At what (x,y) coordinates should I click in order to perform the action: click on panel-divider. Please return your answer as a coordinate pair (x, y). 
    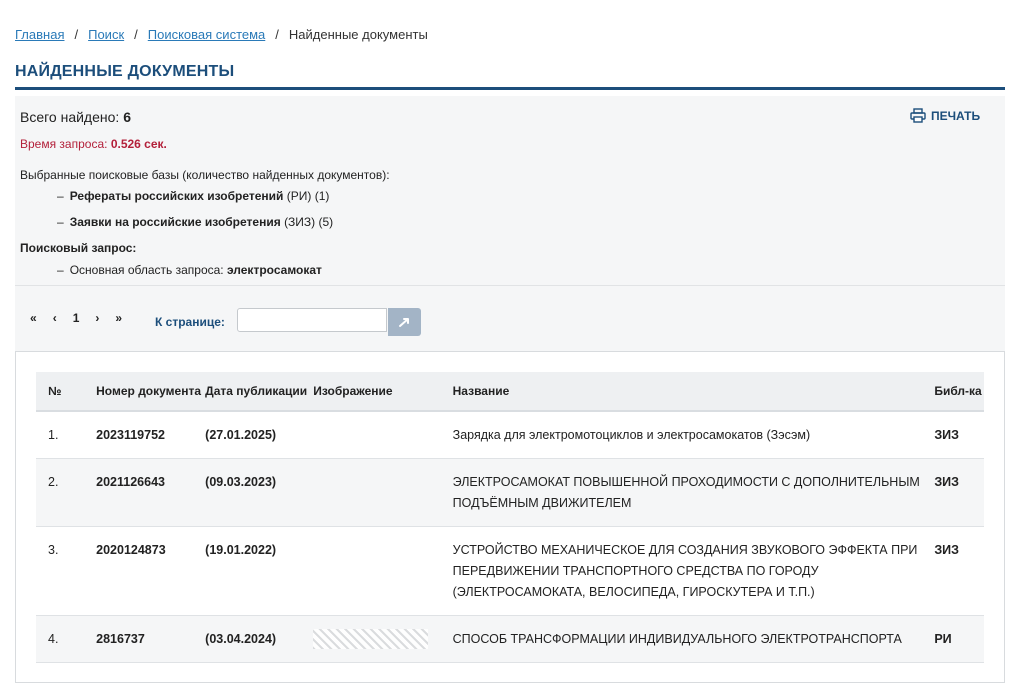
    Looking at the image, I should click on (510, 285).